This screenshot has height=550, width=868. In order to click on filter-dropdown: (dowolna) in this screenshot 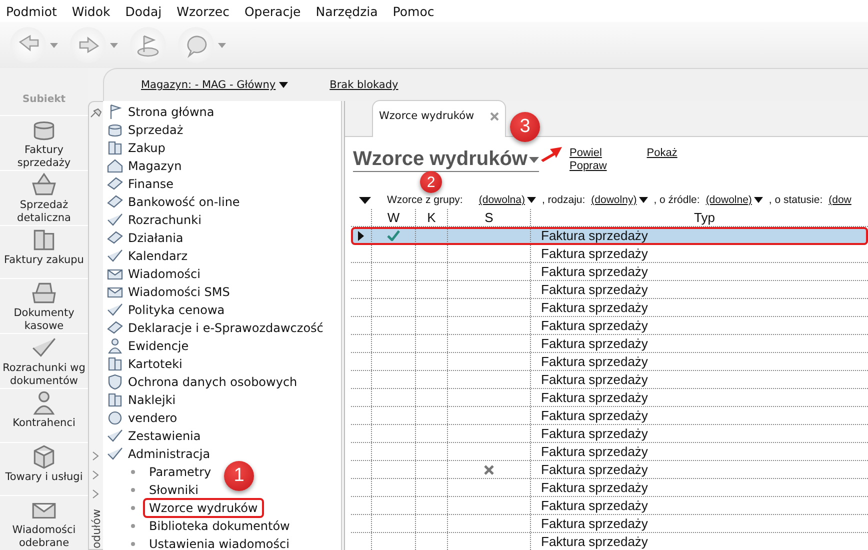, I will do `click(507, 200)`.